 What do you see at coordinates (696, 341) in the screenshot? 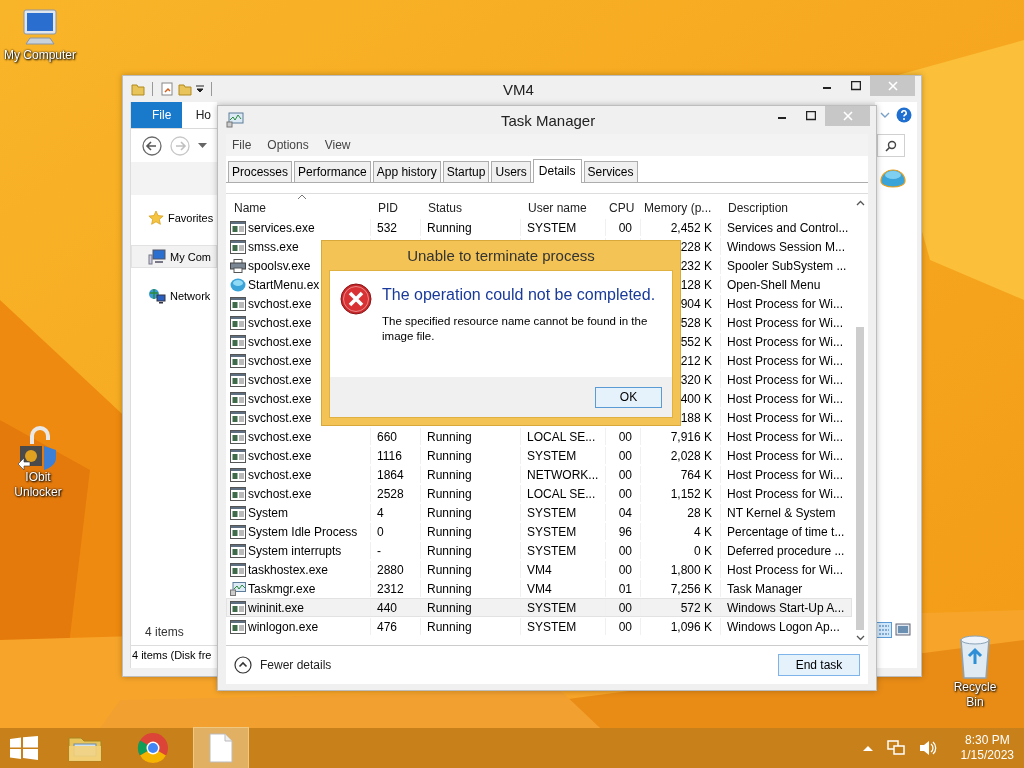
I see `table-cell: 552 K` at bounding box center [696, 341].